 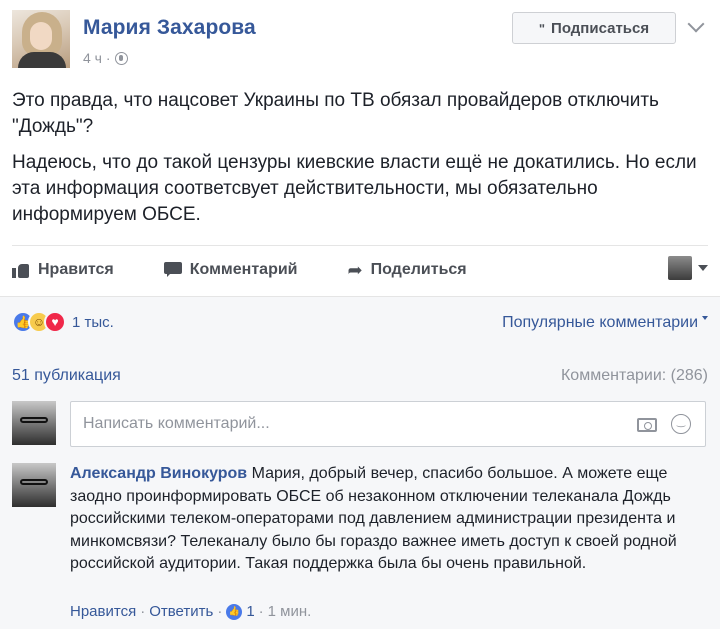 I want to click on commenter-avatar, so click(x=34, y=485).